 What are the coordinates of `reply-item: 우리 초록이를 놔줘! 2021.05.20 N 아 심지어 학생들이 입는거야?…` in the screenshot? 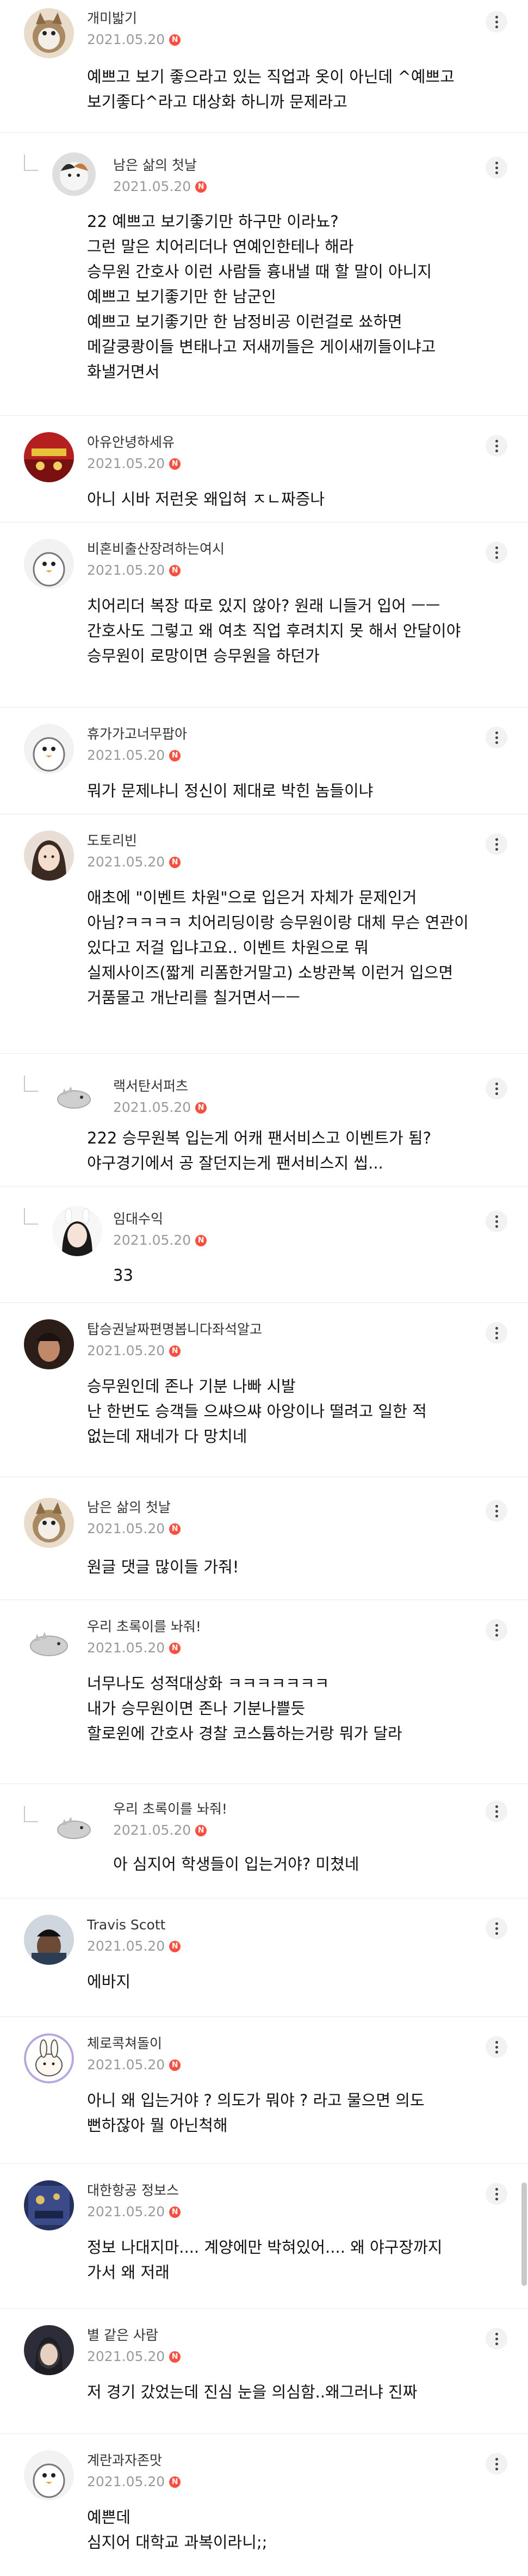 It's located at (264, 1841).